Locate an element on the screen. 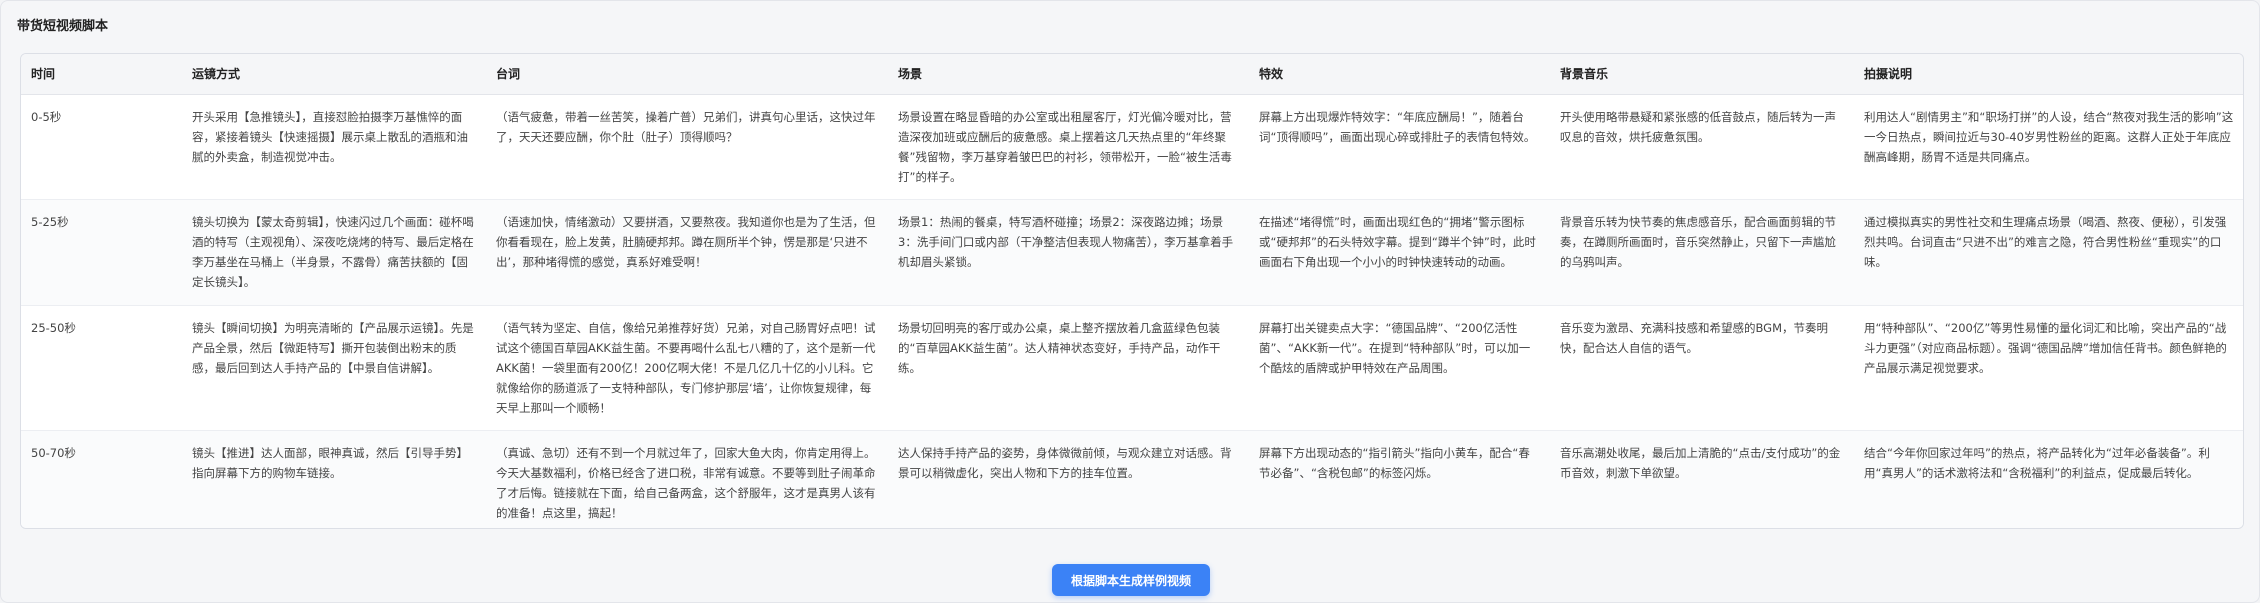 The image size is (2260, 603). cell-camera-movement: 镜头【推进】达人面部，眼神真诚，然后【引导手势】指向屏幕下方的购物车链接。 is located at coordinates (334, 479).